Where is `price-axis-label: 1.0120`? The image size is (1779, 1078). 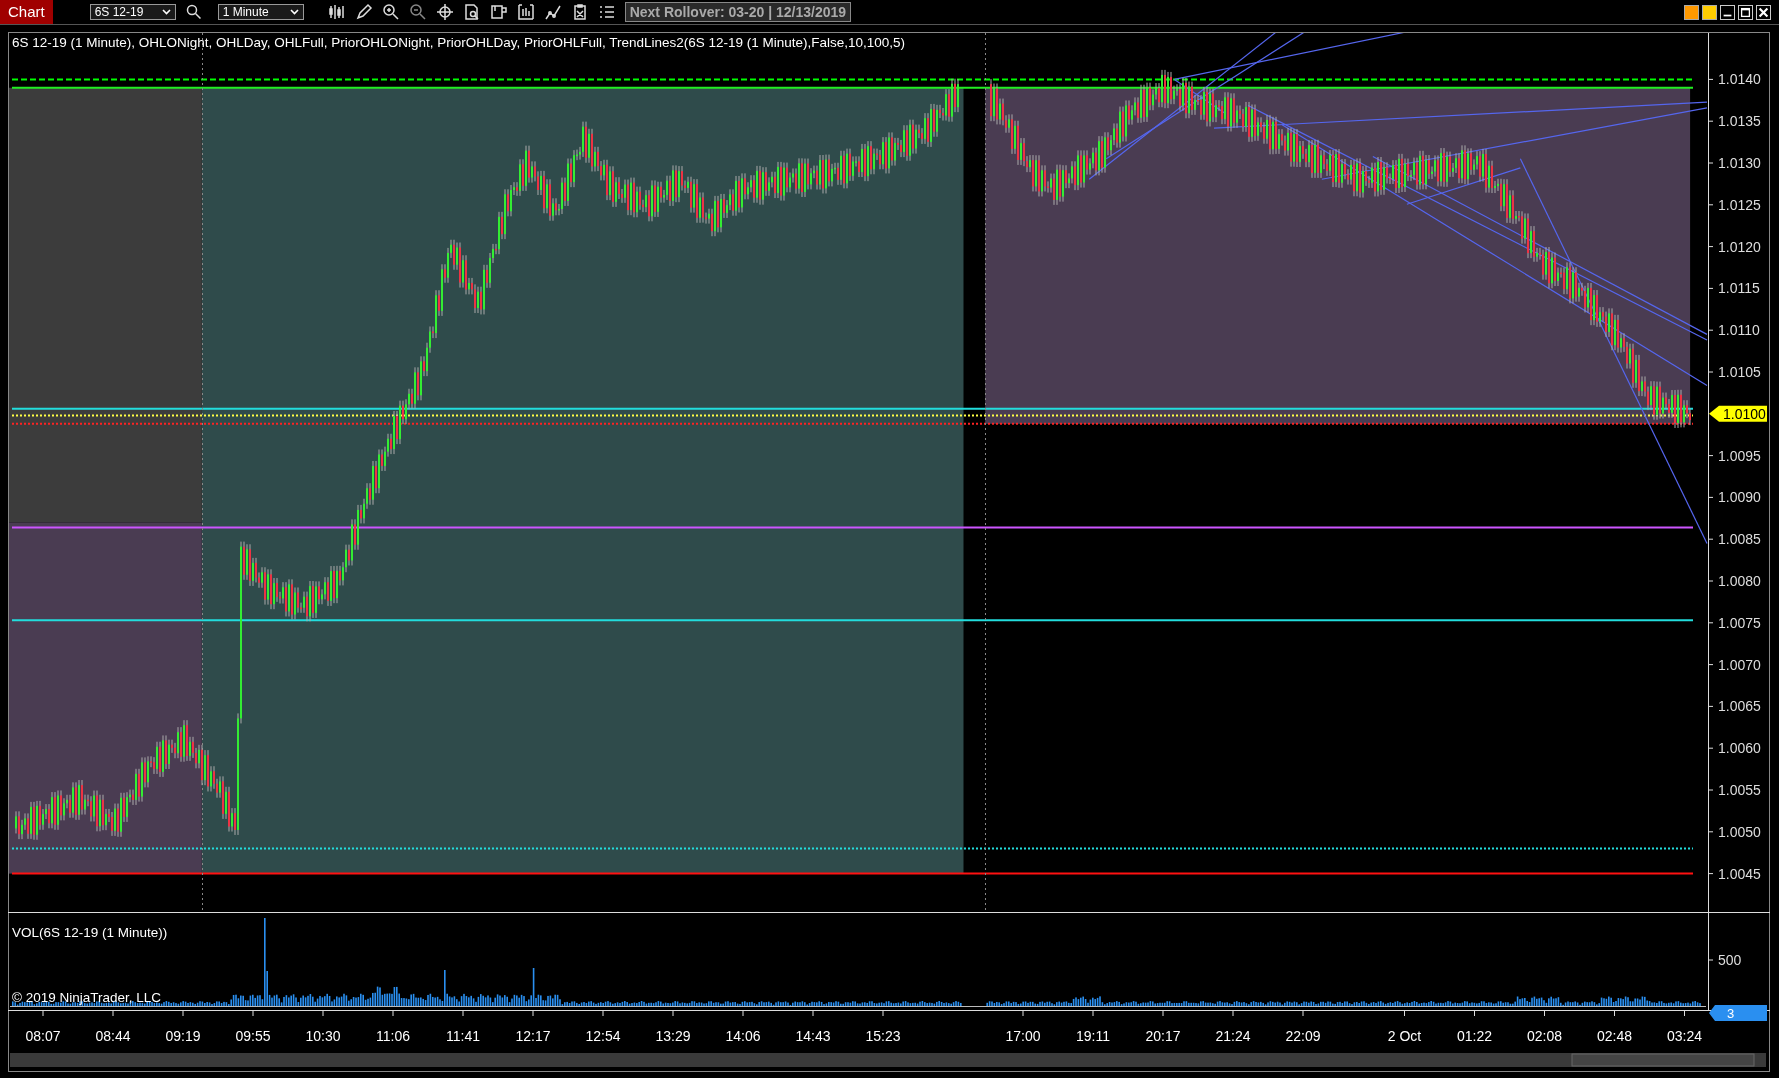 price-axis-label: 1.0120 is located at coordinates (1739, 246).